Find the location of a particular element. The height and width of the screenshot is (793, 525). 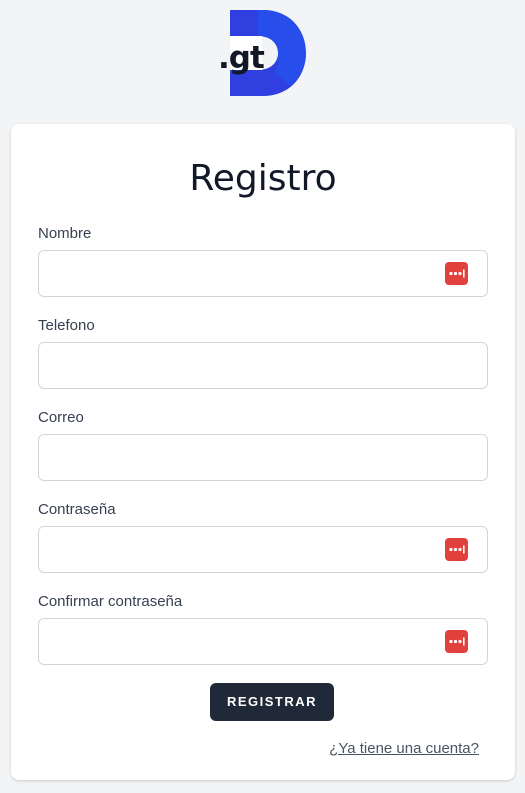

logo: .gt is located at coordinates (263, 53).